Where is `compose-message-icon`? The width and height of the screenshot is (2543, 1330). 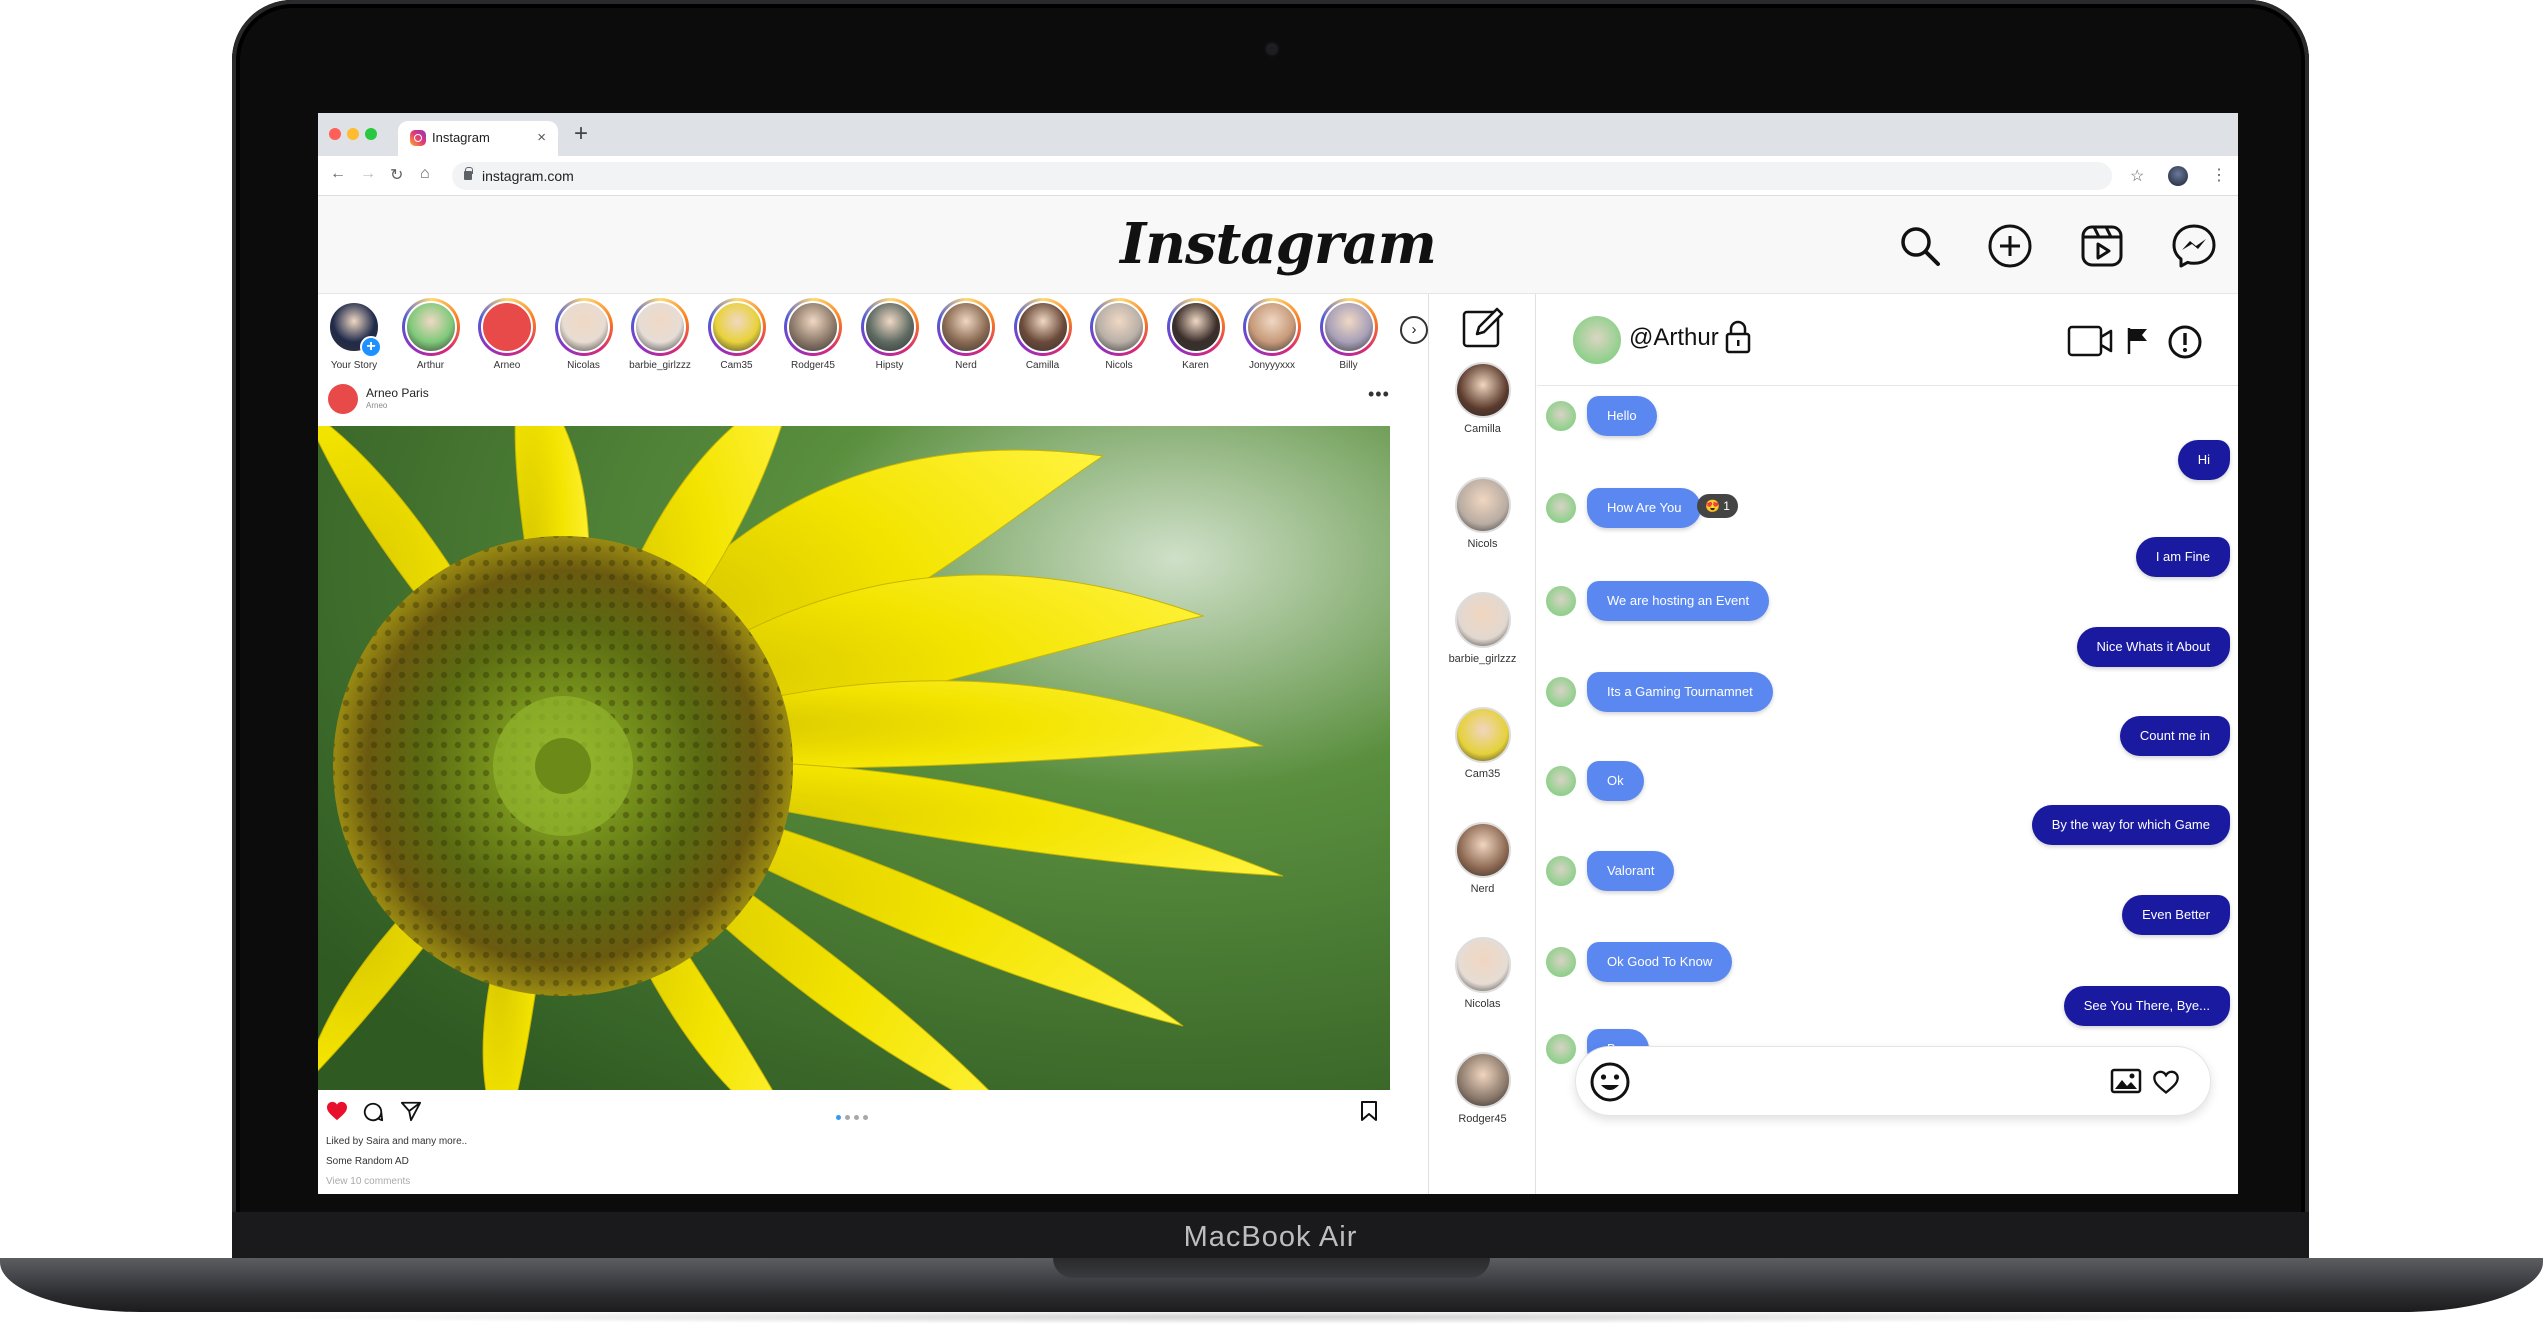
compose-message-icon is located at coordinates (1483, 328).